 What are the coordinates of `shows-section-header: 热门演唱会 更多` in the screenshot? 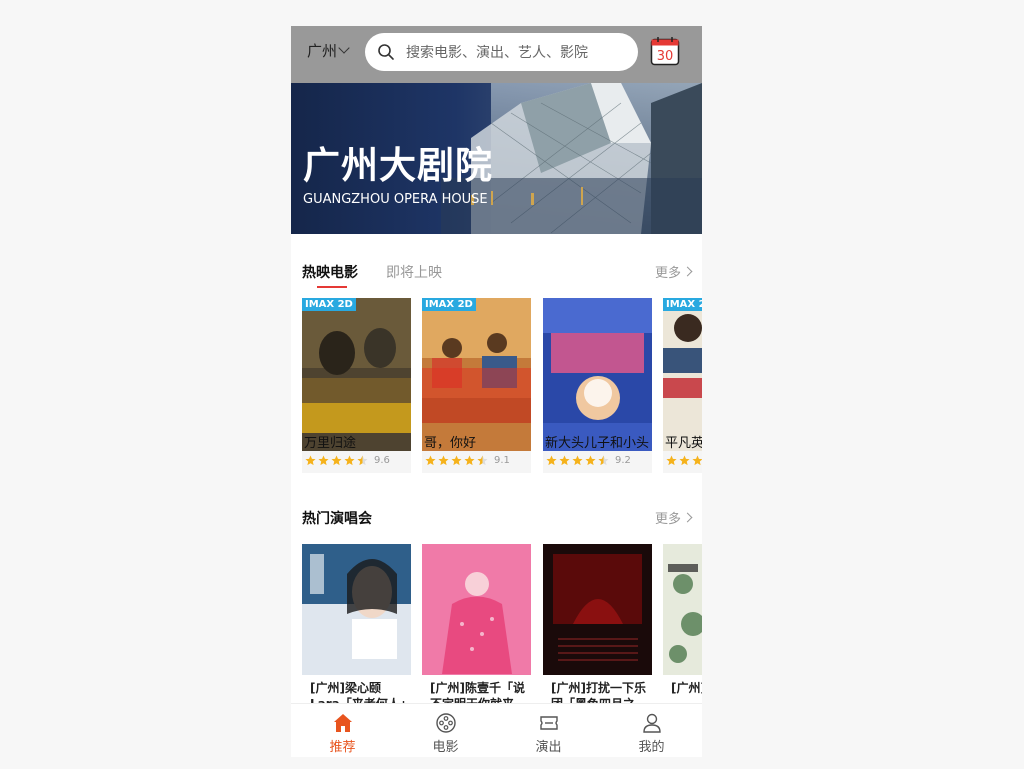 It's located at (497, 519).